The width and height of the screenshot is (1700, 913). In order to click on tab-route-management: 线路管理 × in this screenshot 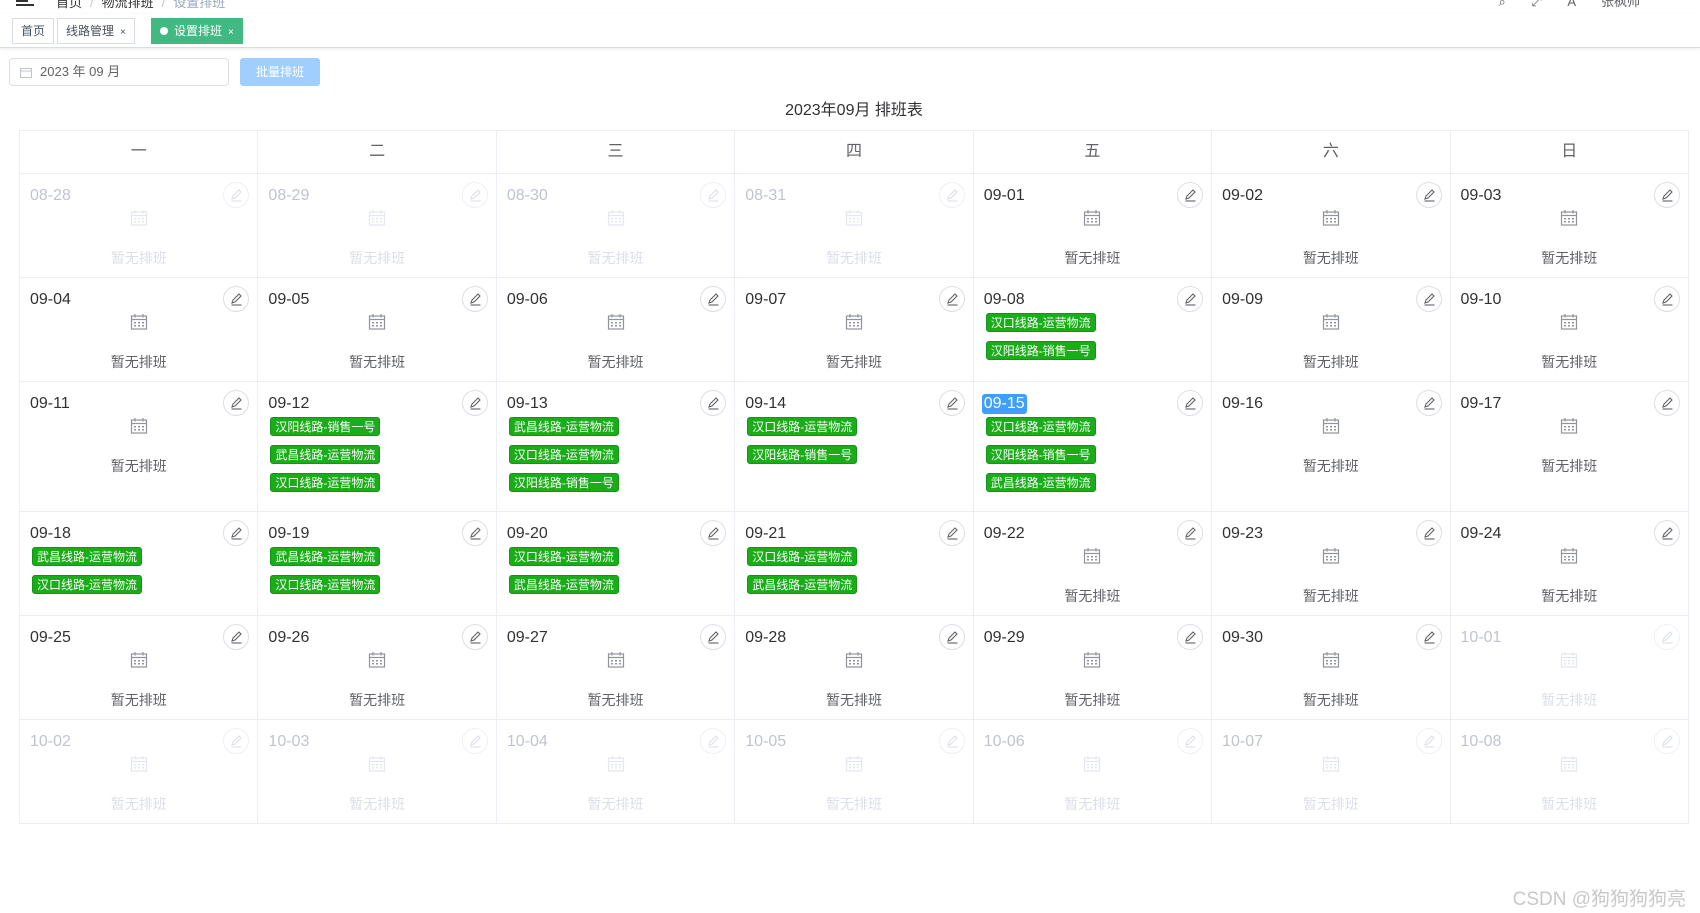, I will do `click(96, 31)`.